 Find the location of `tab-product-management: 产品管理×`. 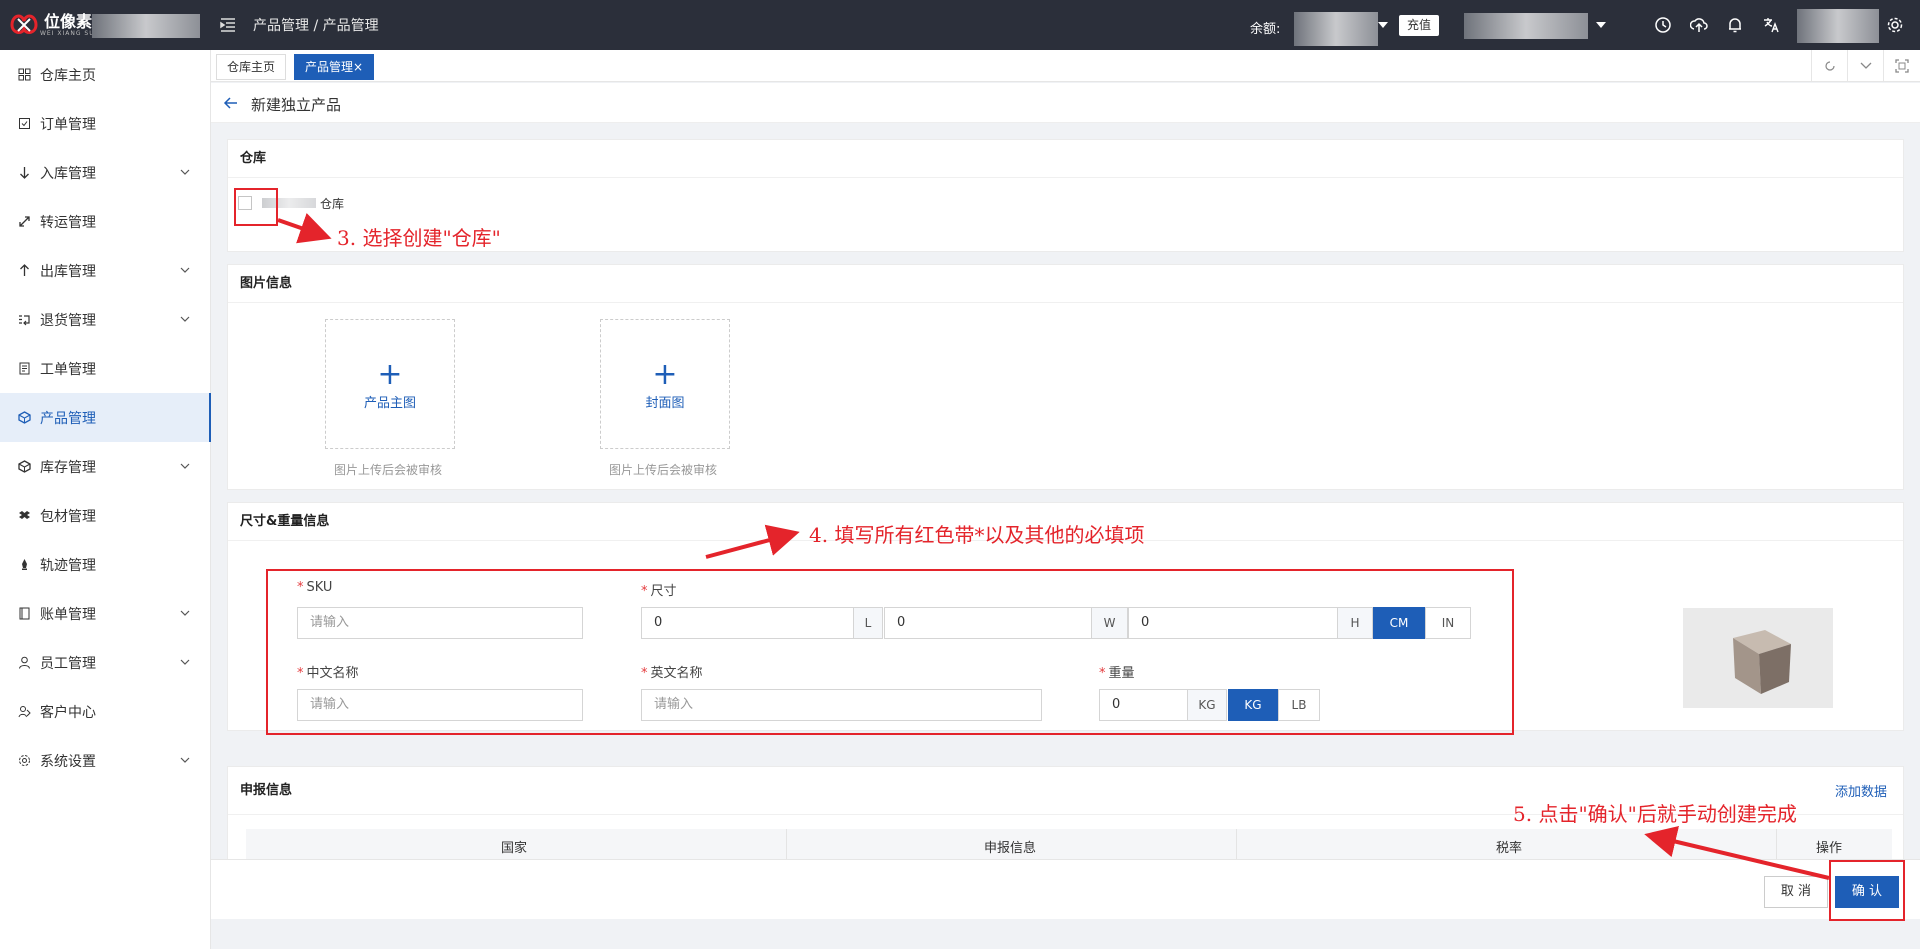

tab-product-management: 产品管理× is located at coordinates (334, 67).